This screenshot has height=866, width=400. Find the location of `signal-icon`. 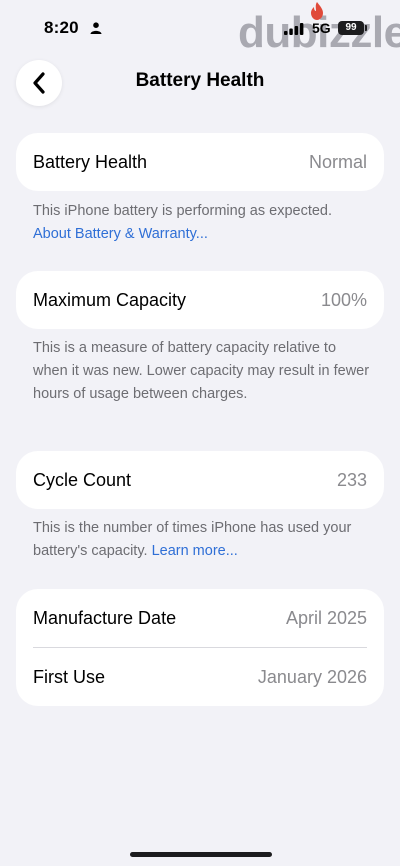

signal-icon is located at coordinates (294, 29).